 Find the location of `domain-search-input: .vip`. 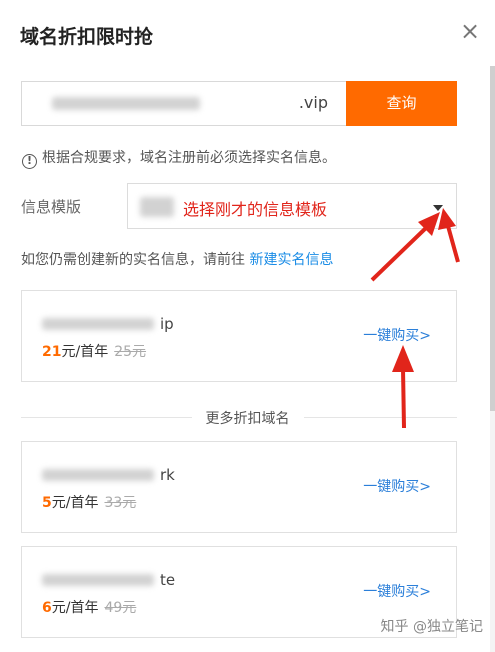

domain-search-input: .vip is located at coordinates (183, 103).